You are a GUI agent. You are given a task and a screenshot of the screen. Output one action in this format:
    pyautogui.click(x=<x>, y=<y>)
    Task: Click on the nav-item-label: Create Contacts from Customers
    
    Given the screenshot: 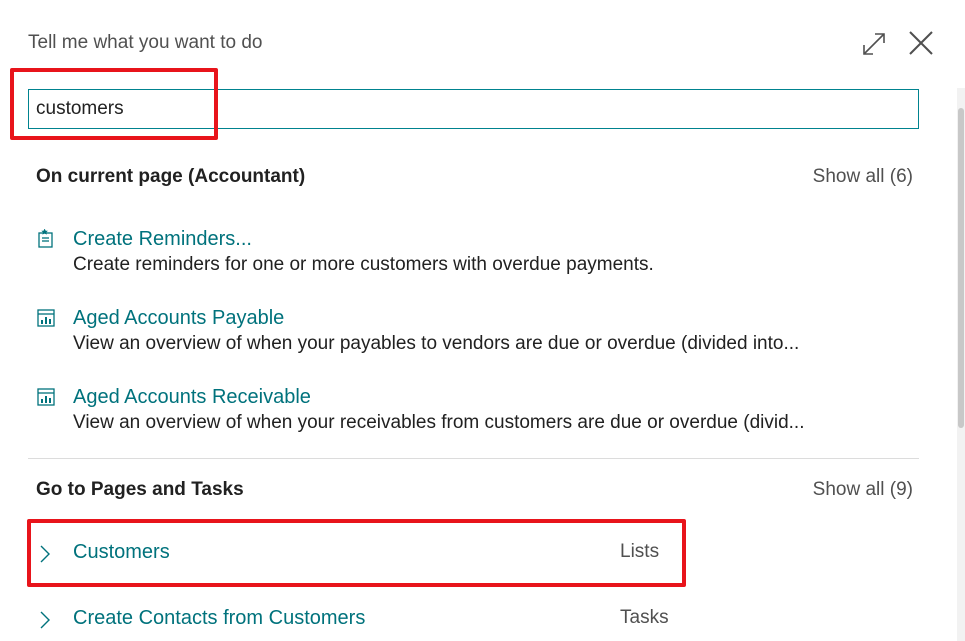 What is the action you would take?
    pyautogui.click(x=219, y=618)
    